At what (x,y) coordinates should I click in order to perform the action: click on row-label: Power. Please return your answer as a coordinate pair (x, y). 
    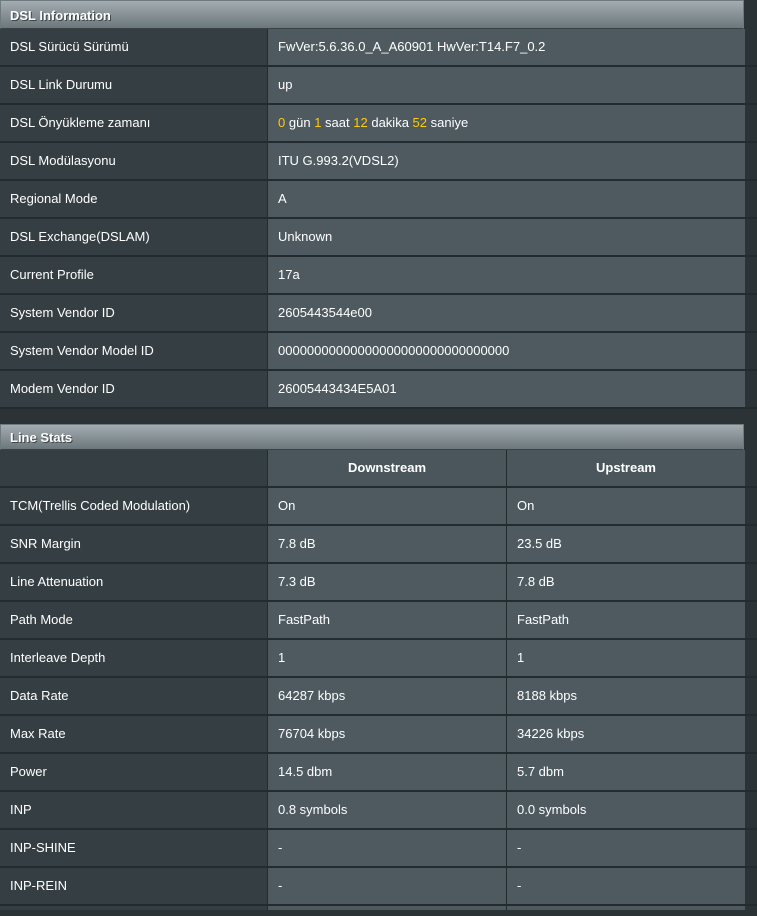
    Looking at the image, I should click on (134, 772).